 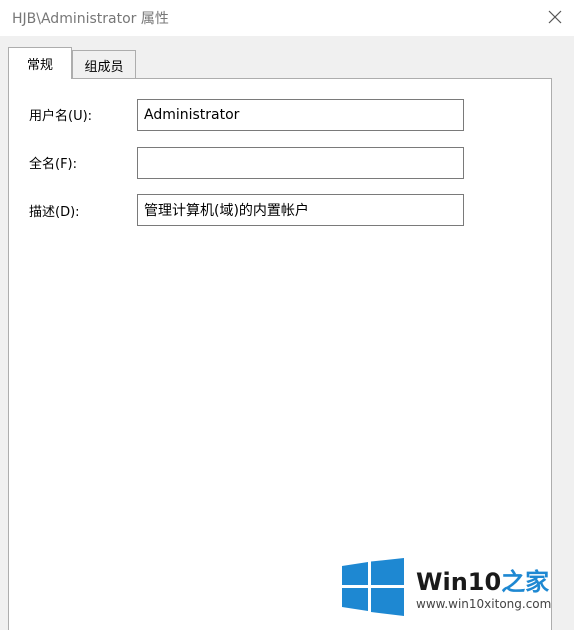 I want to click on username-field, so click(x=300, y=115).